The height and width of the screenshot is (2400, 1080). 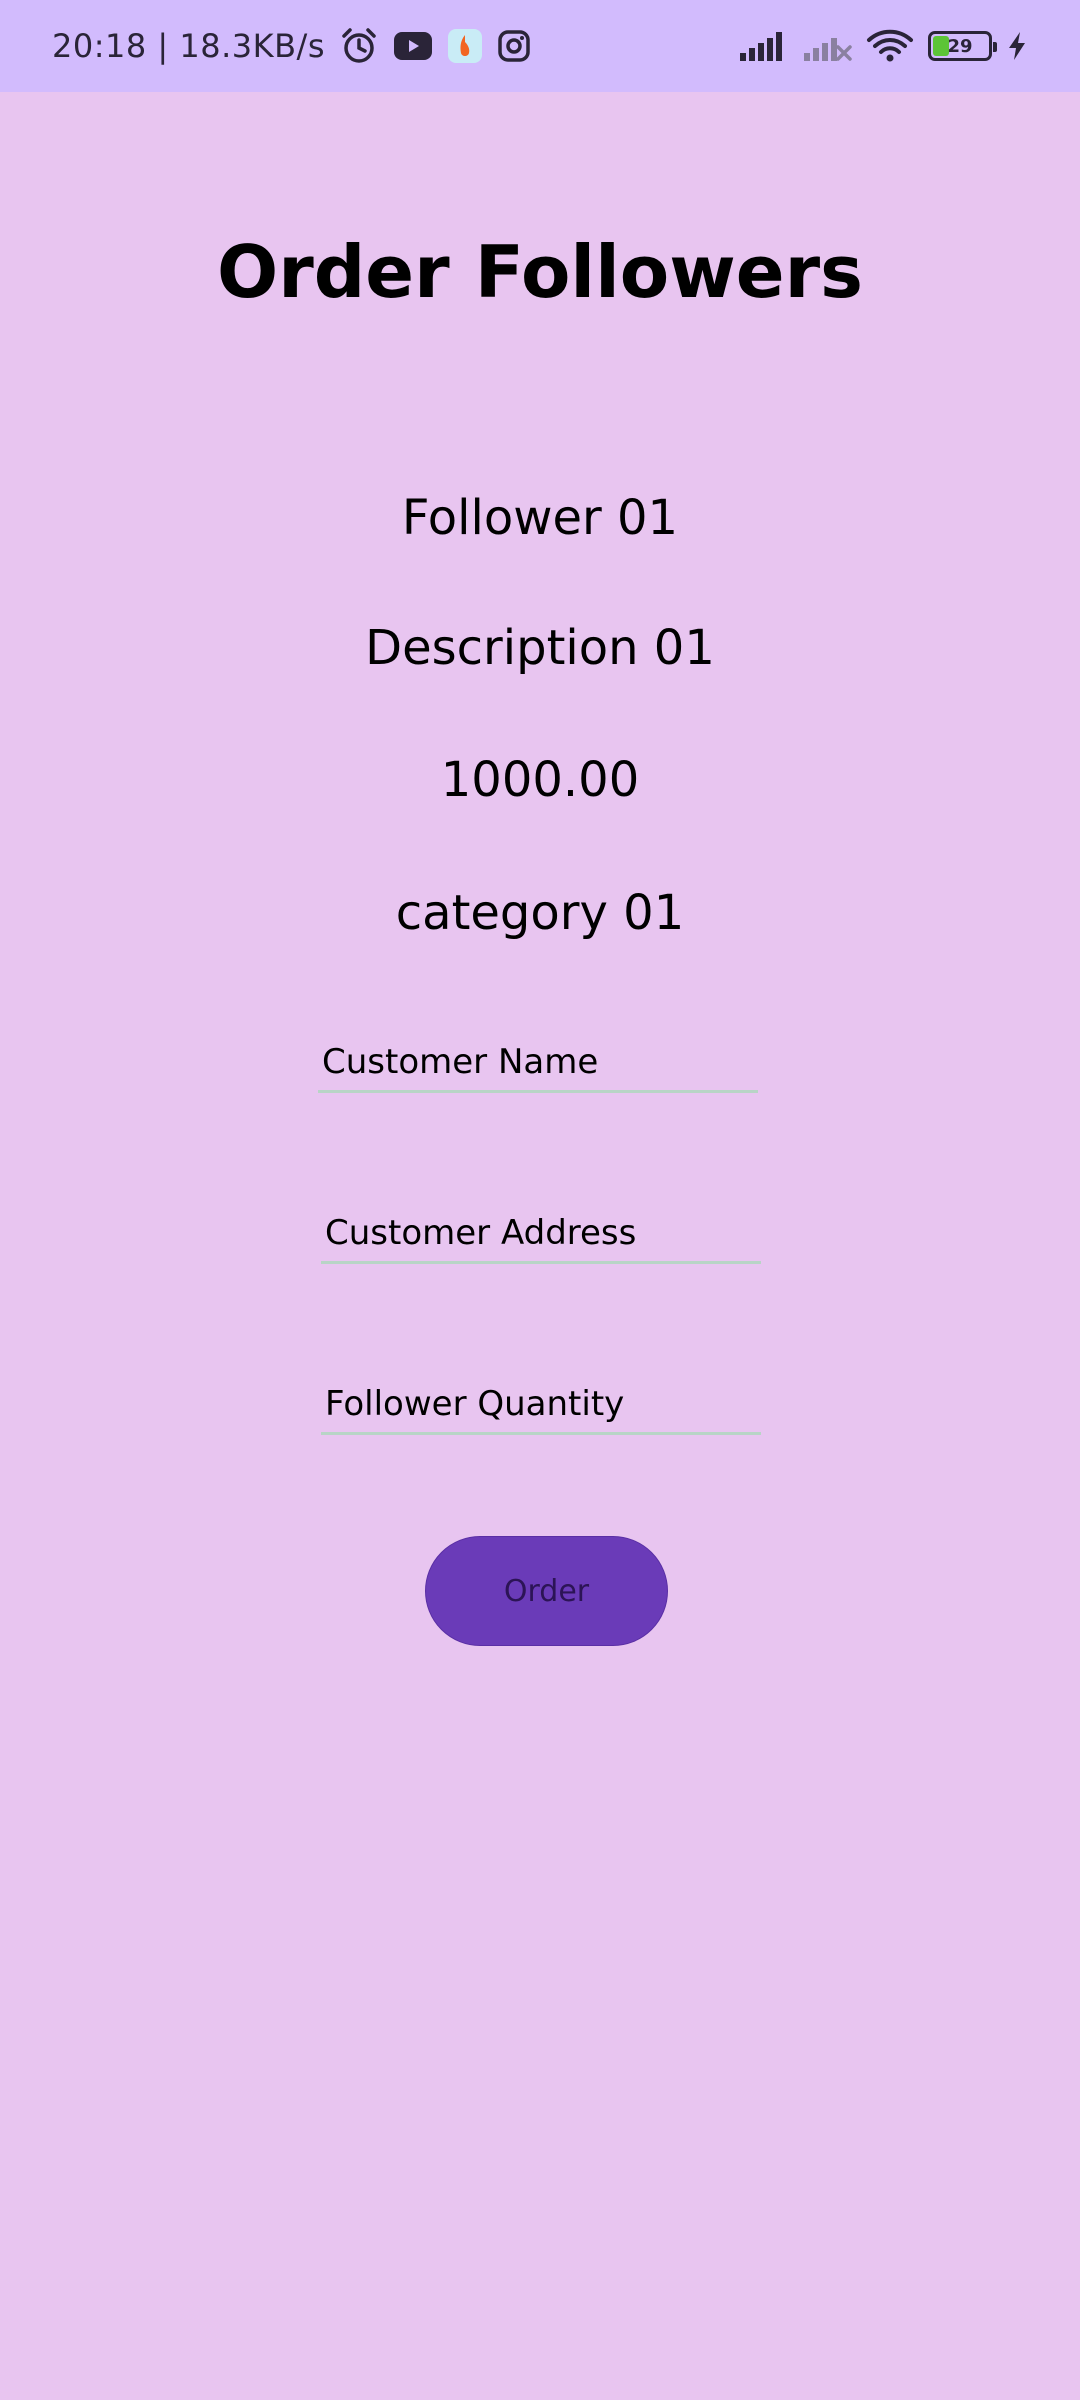 What do you see at coordinates (99, 46) in the screenshot?
I see `status-time: 20:18` at bounding box center [99, 46].